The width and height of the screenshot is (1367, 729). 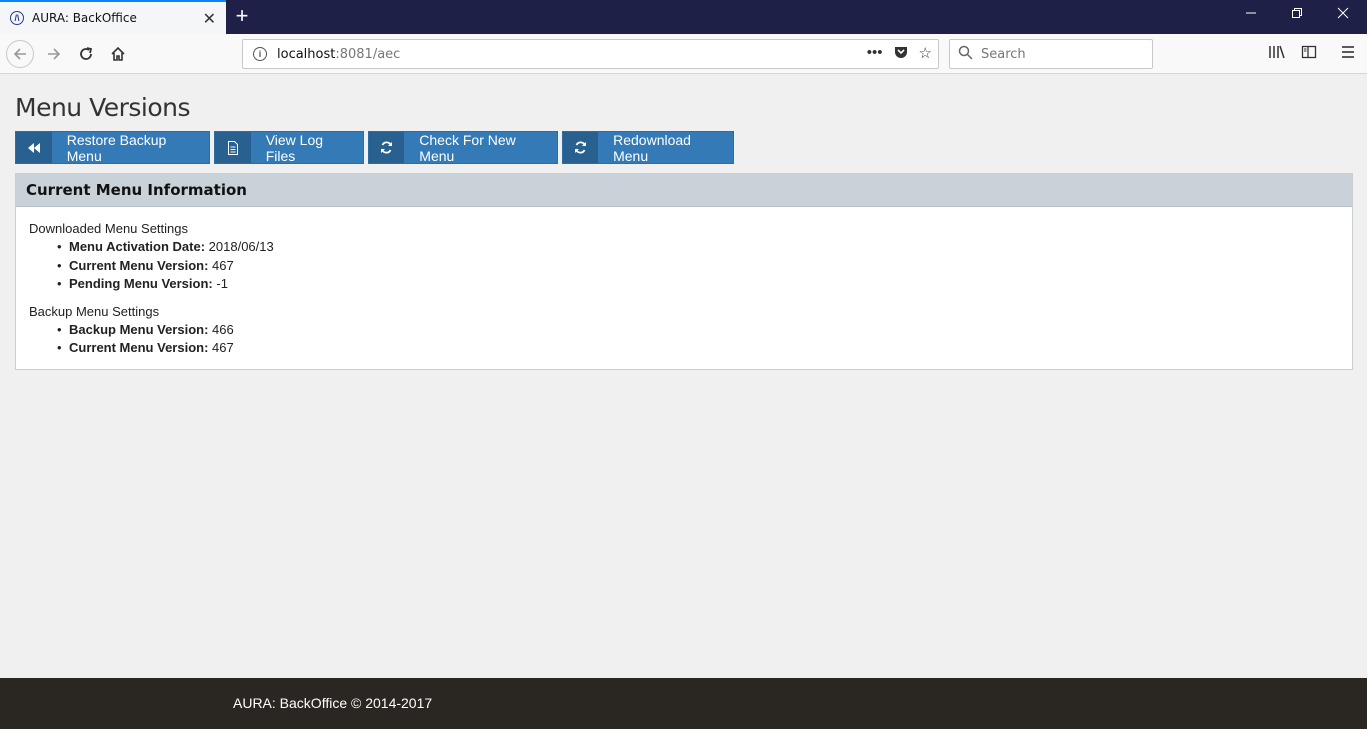 What do you see at coordinates (103, 107) in the screenshot?
I see `page-title: Menu Versions` at bounding box center [103, 107].